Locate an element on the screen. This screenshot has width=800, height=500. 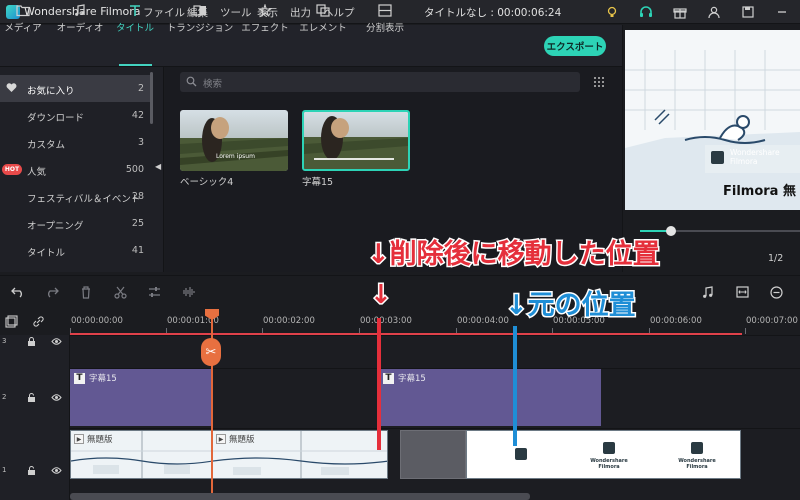
text-icon is located at coordinates (135, 10).